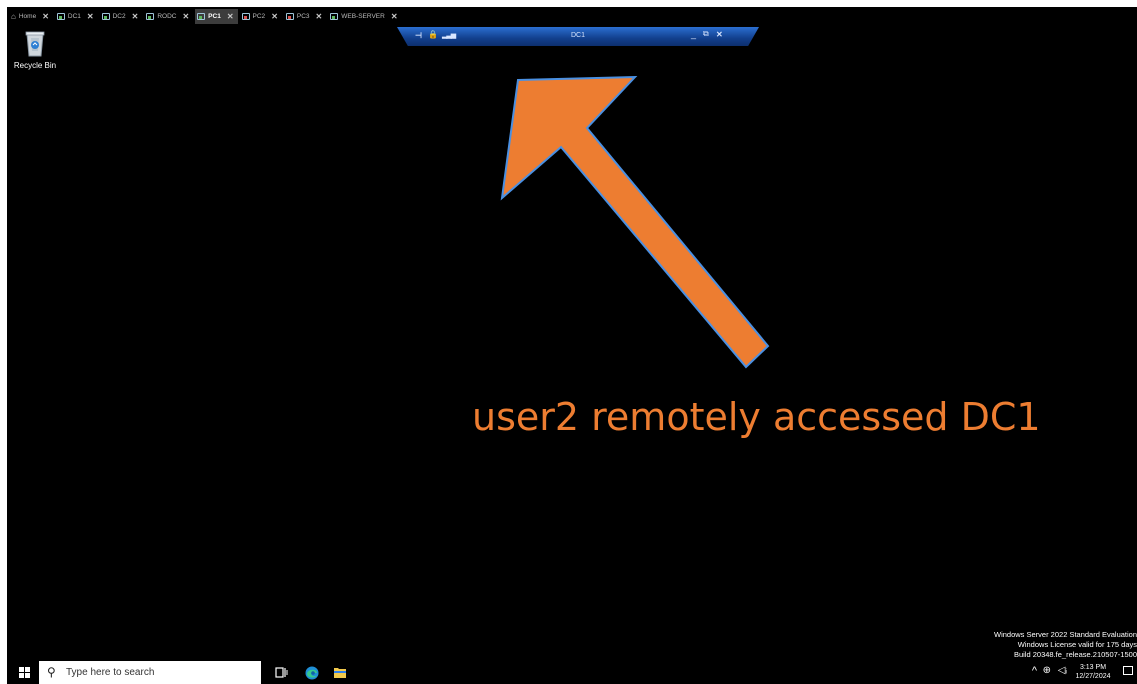 This screenshot has width=1137, height=684. Describe the element at coordinates (281, 672) in the screenshot. I see `task-view-icon` at that location.